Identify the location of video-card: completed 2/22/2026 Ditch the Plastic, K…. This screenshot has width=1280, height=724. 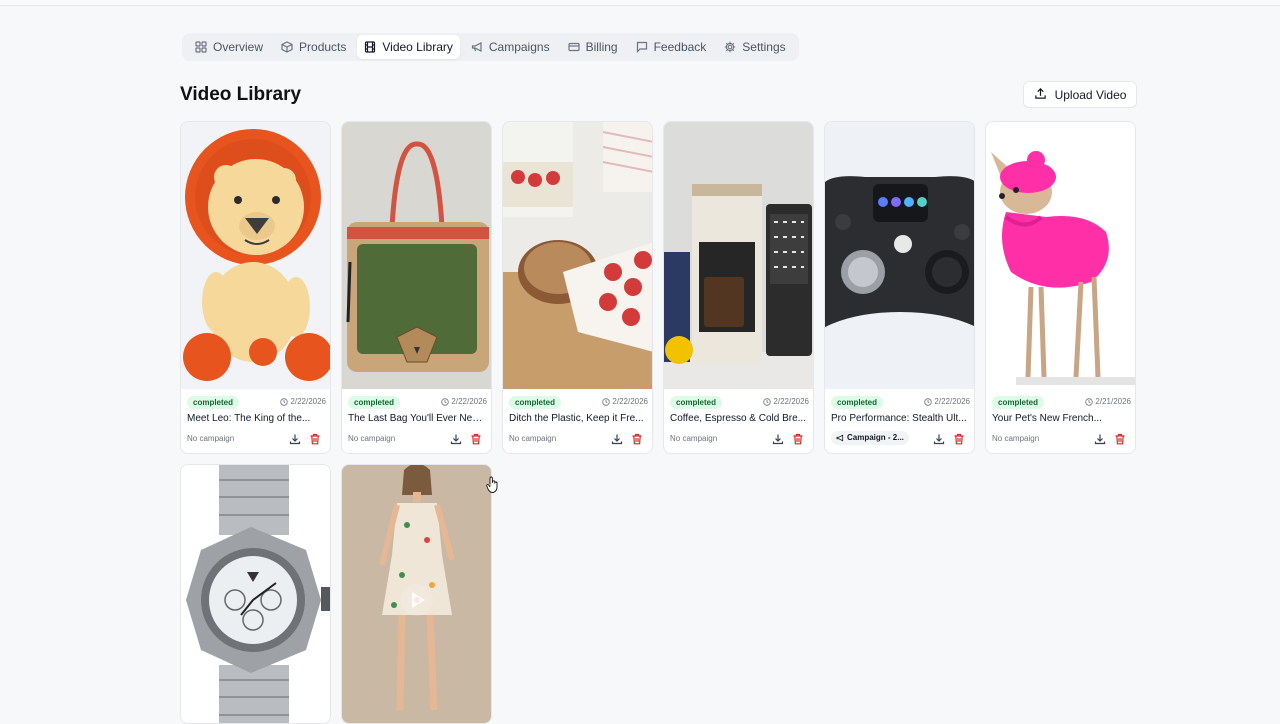
(577, 287).